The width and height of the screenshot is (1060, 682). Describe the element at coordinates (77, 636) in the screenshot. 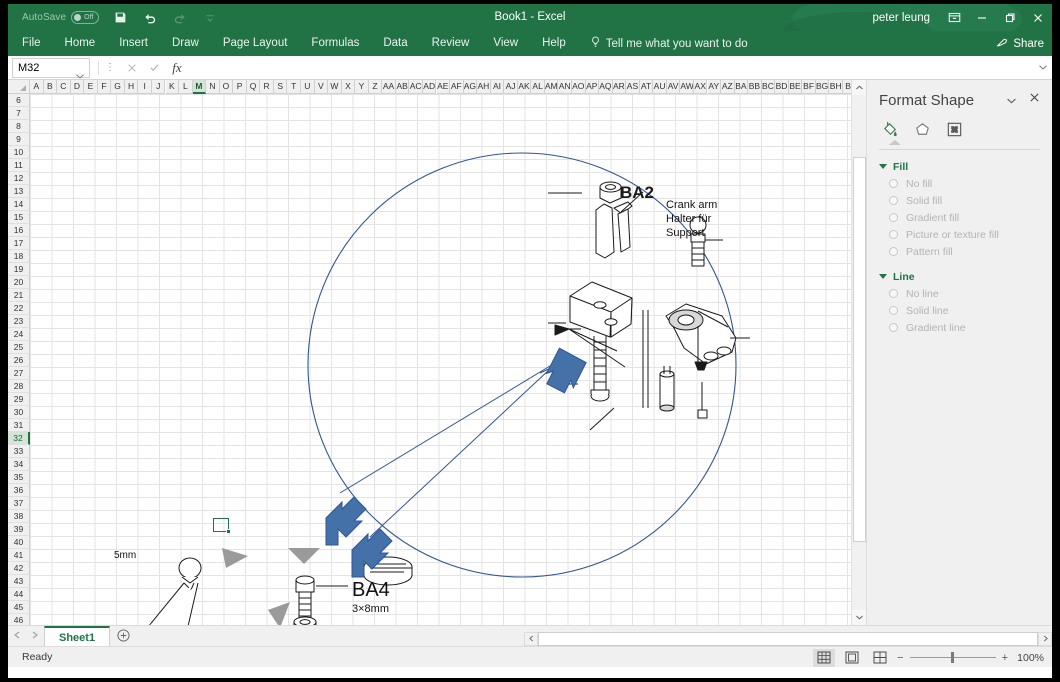

I see `sheet-tab-sheet1: Sheet1` at that location.